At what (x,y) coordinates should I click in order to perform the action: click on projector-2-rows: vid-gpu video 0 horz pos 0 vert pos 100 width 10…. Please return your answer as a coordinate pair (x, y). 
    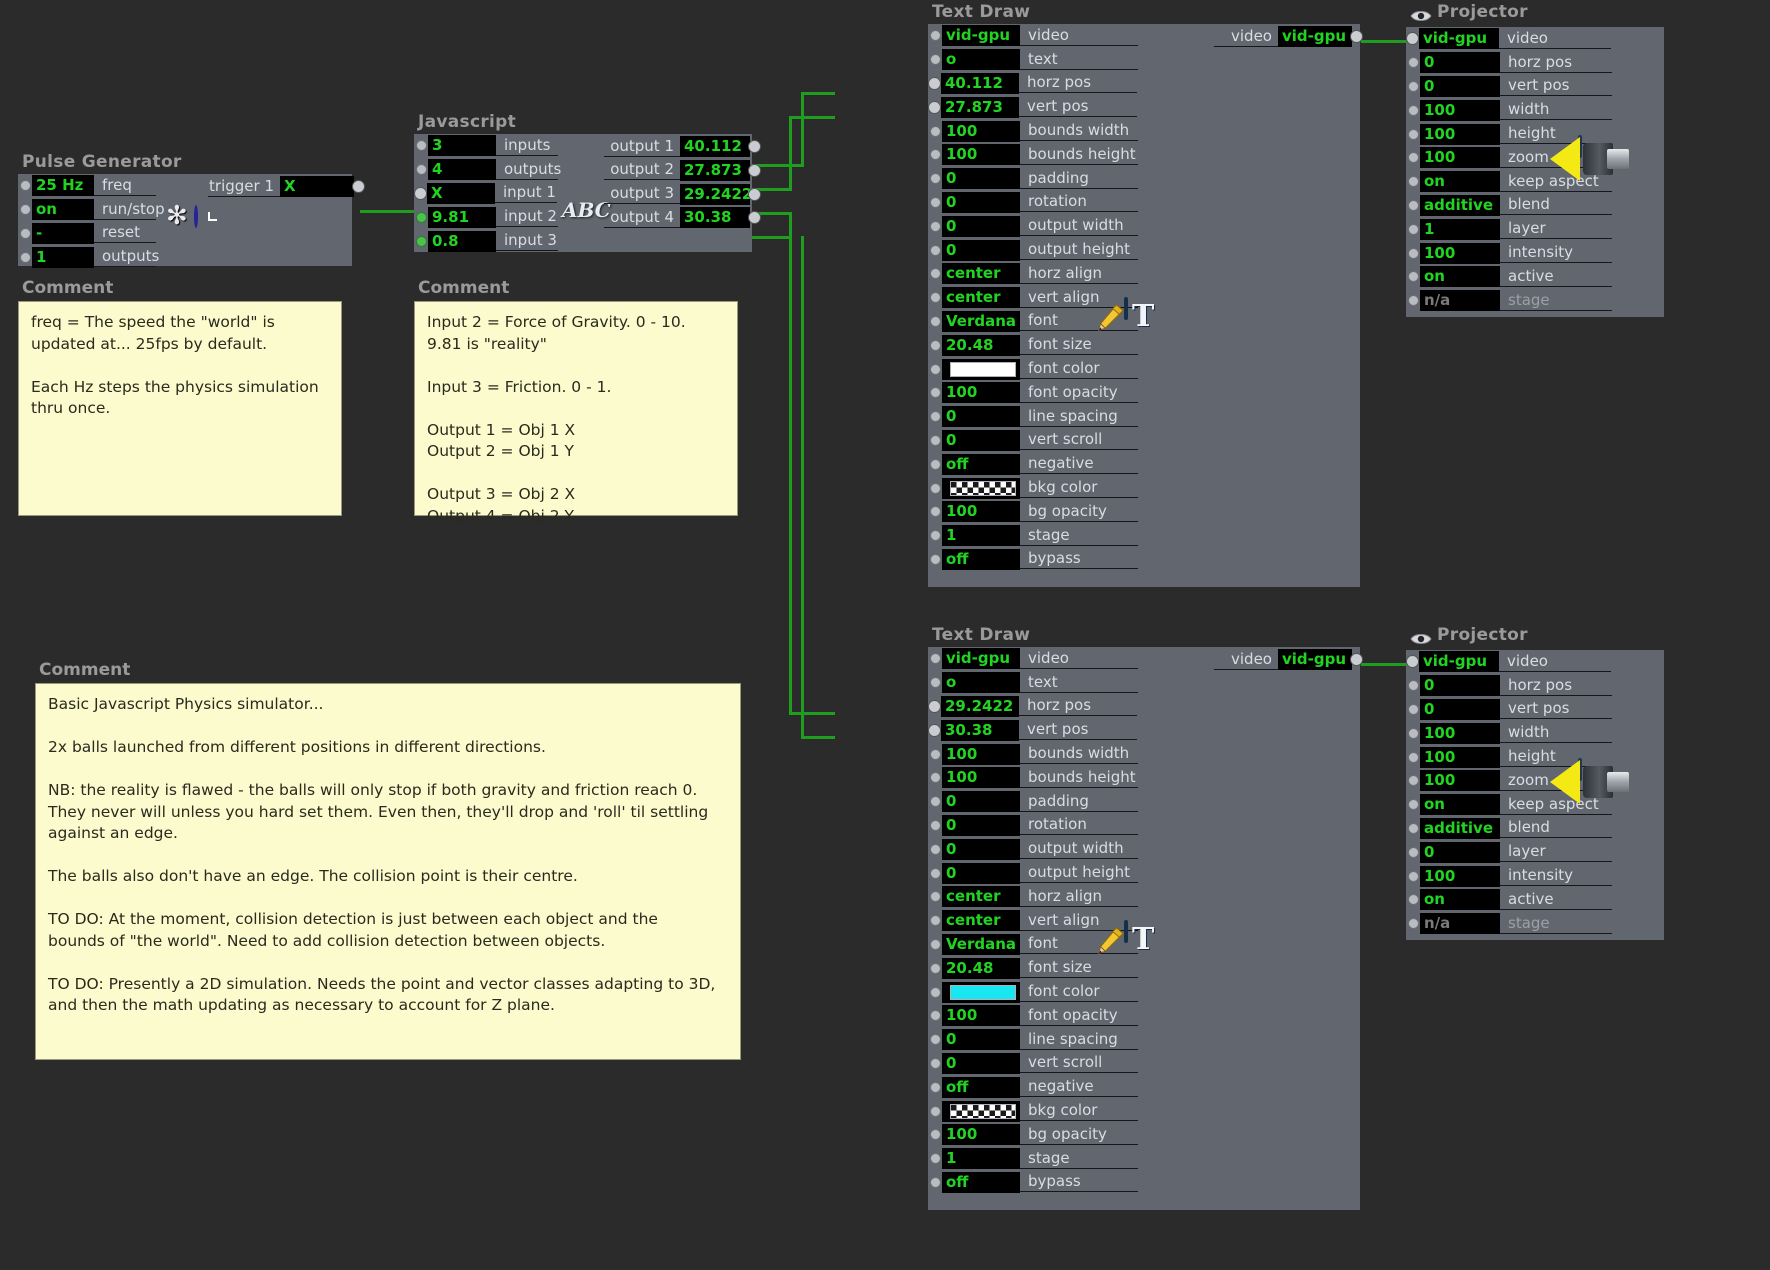
    Looking at the image, I should click on (1535, 793).